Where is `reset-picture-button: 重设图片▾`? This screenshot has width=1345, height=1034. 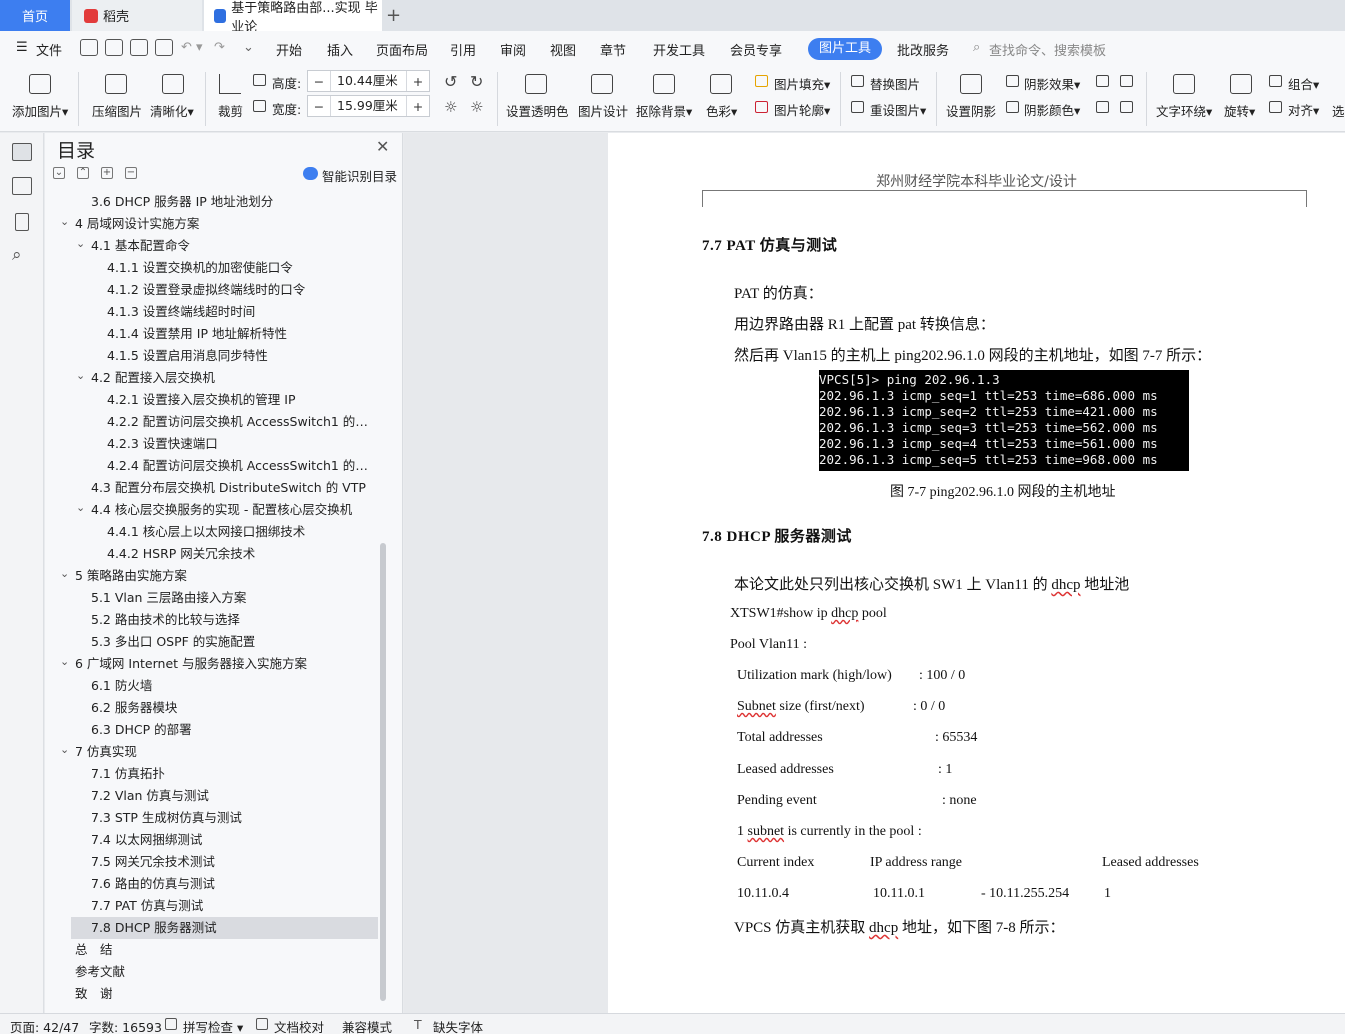
reset-picture-button: 重设图片▾ is located at coordinates (898, 109).